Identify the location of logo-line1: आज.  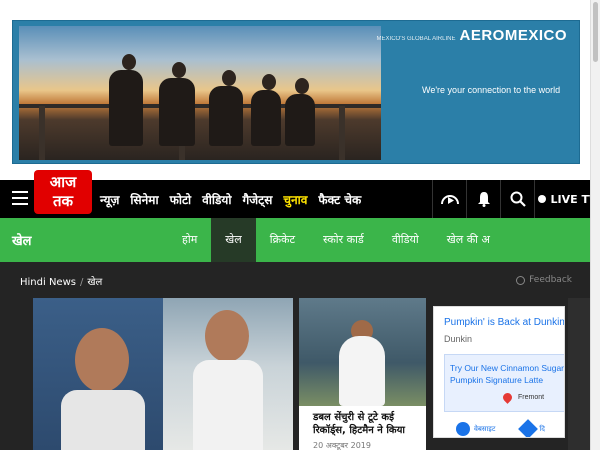
(63, 182).